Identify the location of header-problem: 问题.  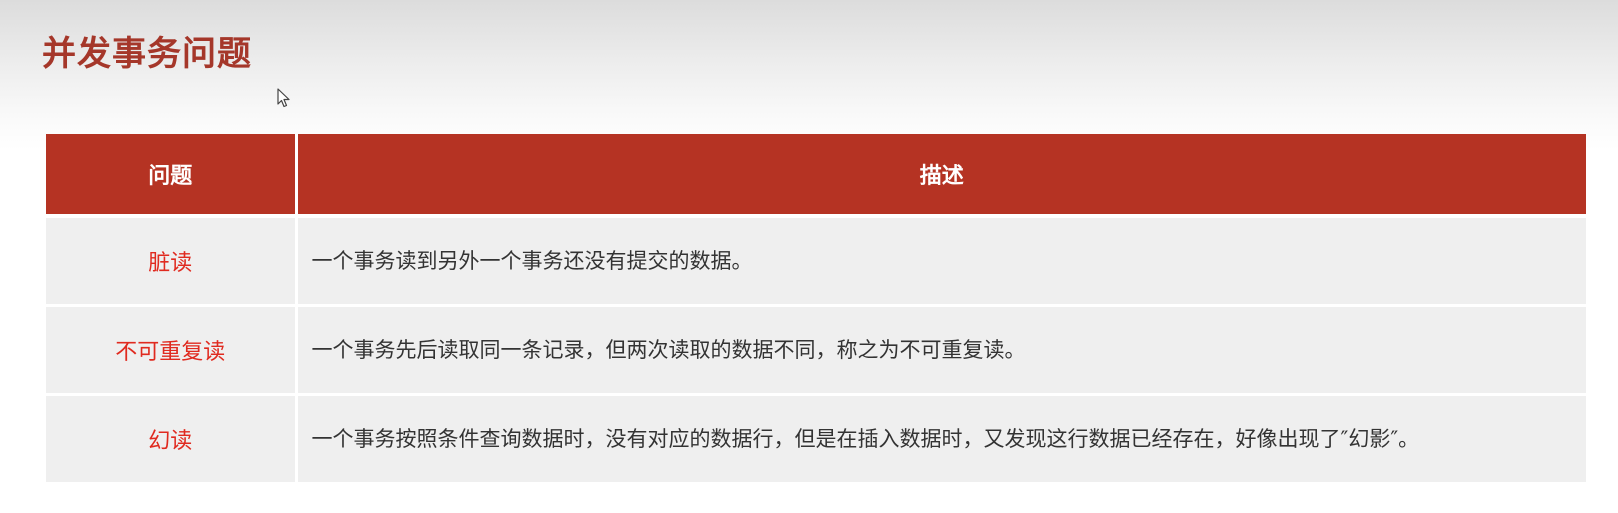
(172, 175).